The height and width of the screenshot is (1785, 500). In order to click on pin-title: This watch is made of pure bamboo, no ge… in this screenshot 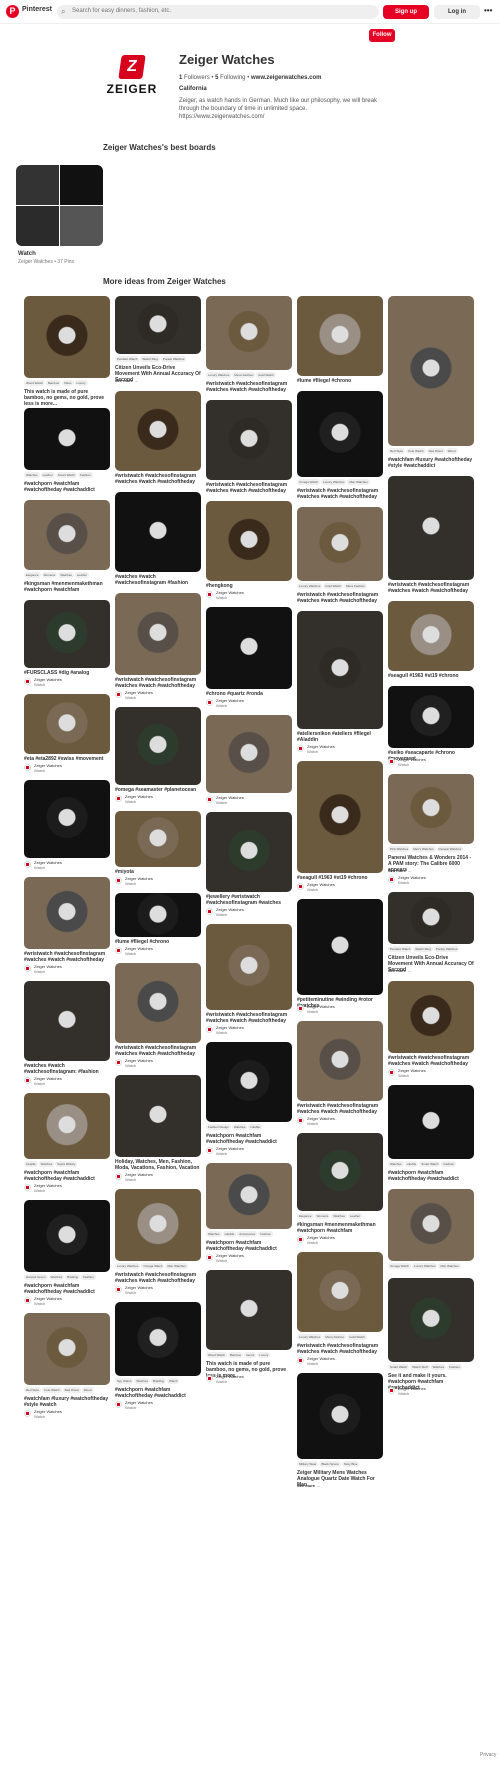, I will do `click(67, 398)`.